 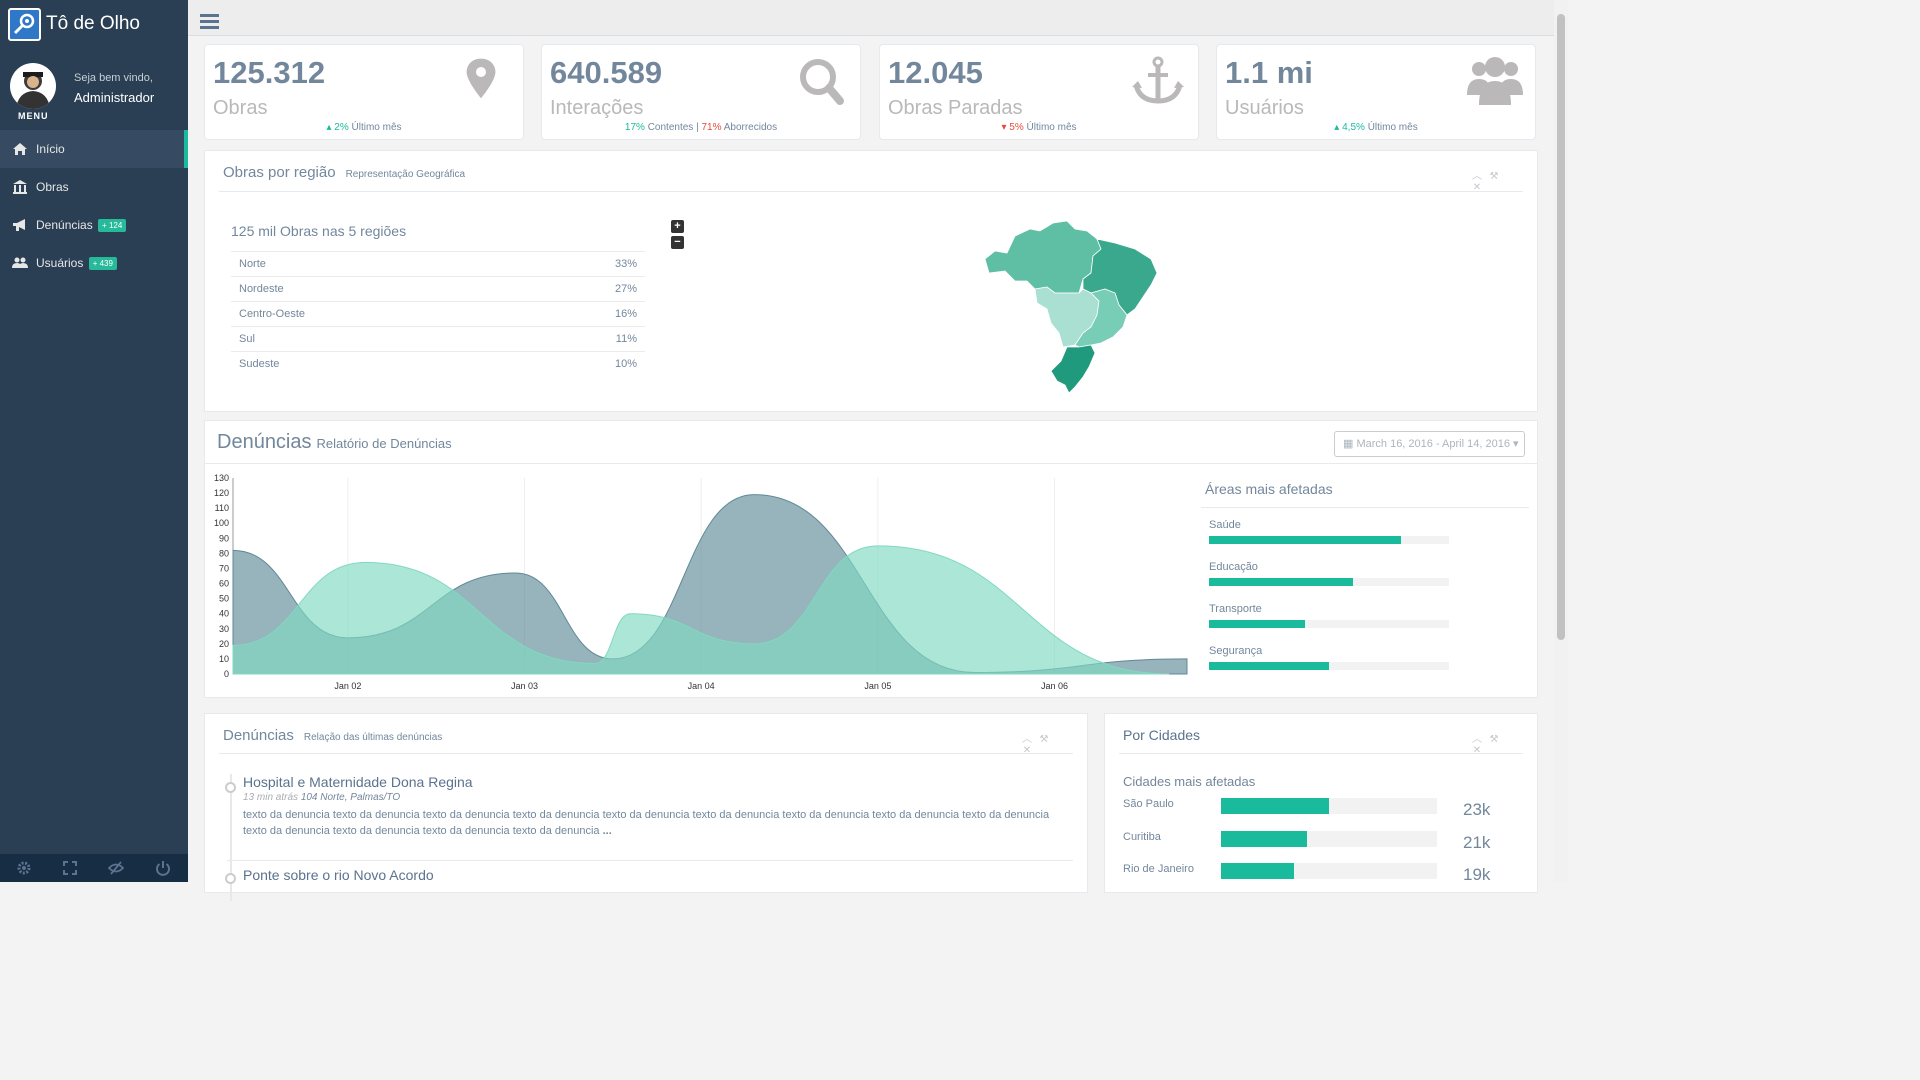 I want to click on sidebar-item-usuarios: Usuários + 439, so click(x=94, y=263).